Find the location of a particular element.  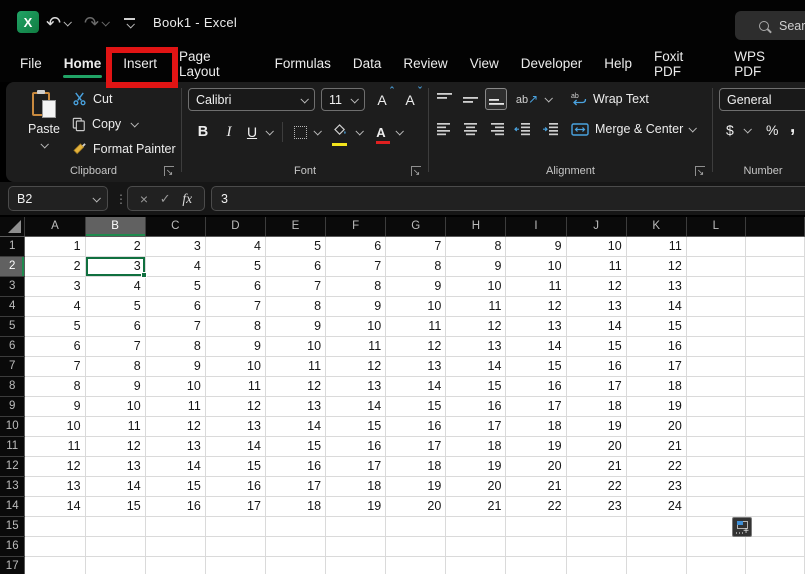

cell-A11: 11 is located at coordinates (55, 446).